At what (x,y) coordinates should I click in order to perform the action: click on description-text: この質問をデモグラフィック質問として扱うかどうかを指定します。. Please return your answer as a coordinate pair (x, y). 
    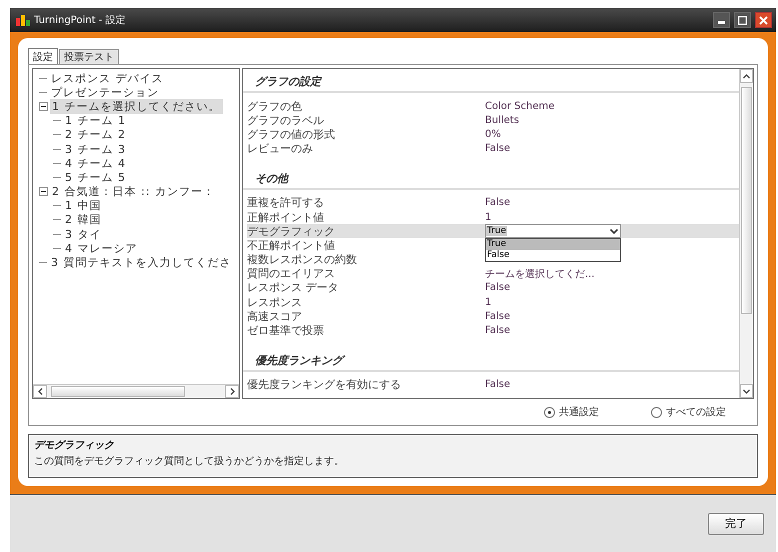
    Looking at the image, I should click on (189, 461).